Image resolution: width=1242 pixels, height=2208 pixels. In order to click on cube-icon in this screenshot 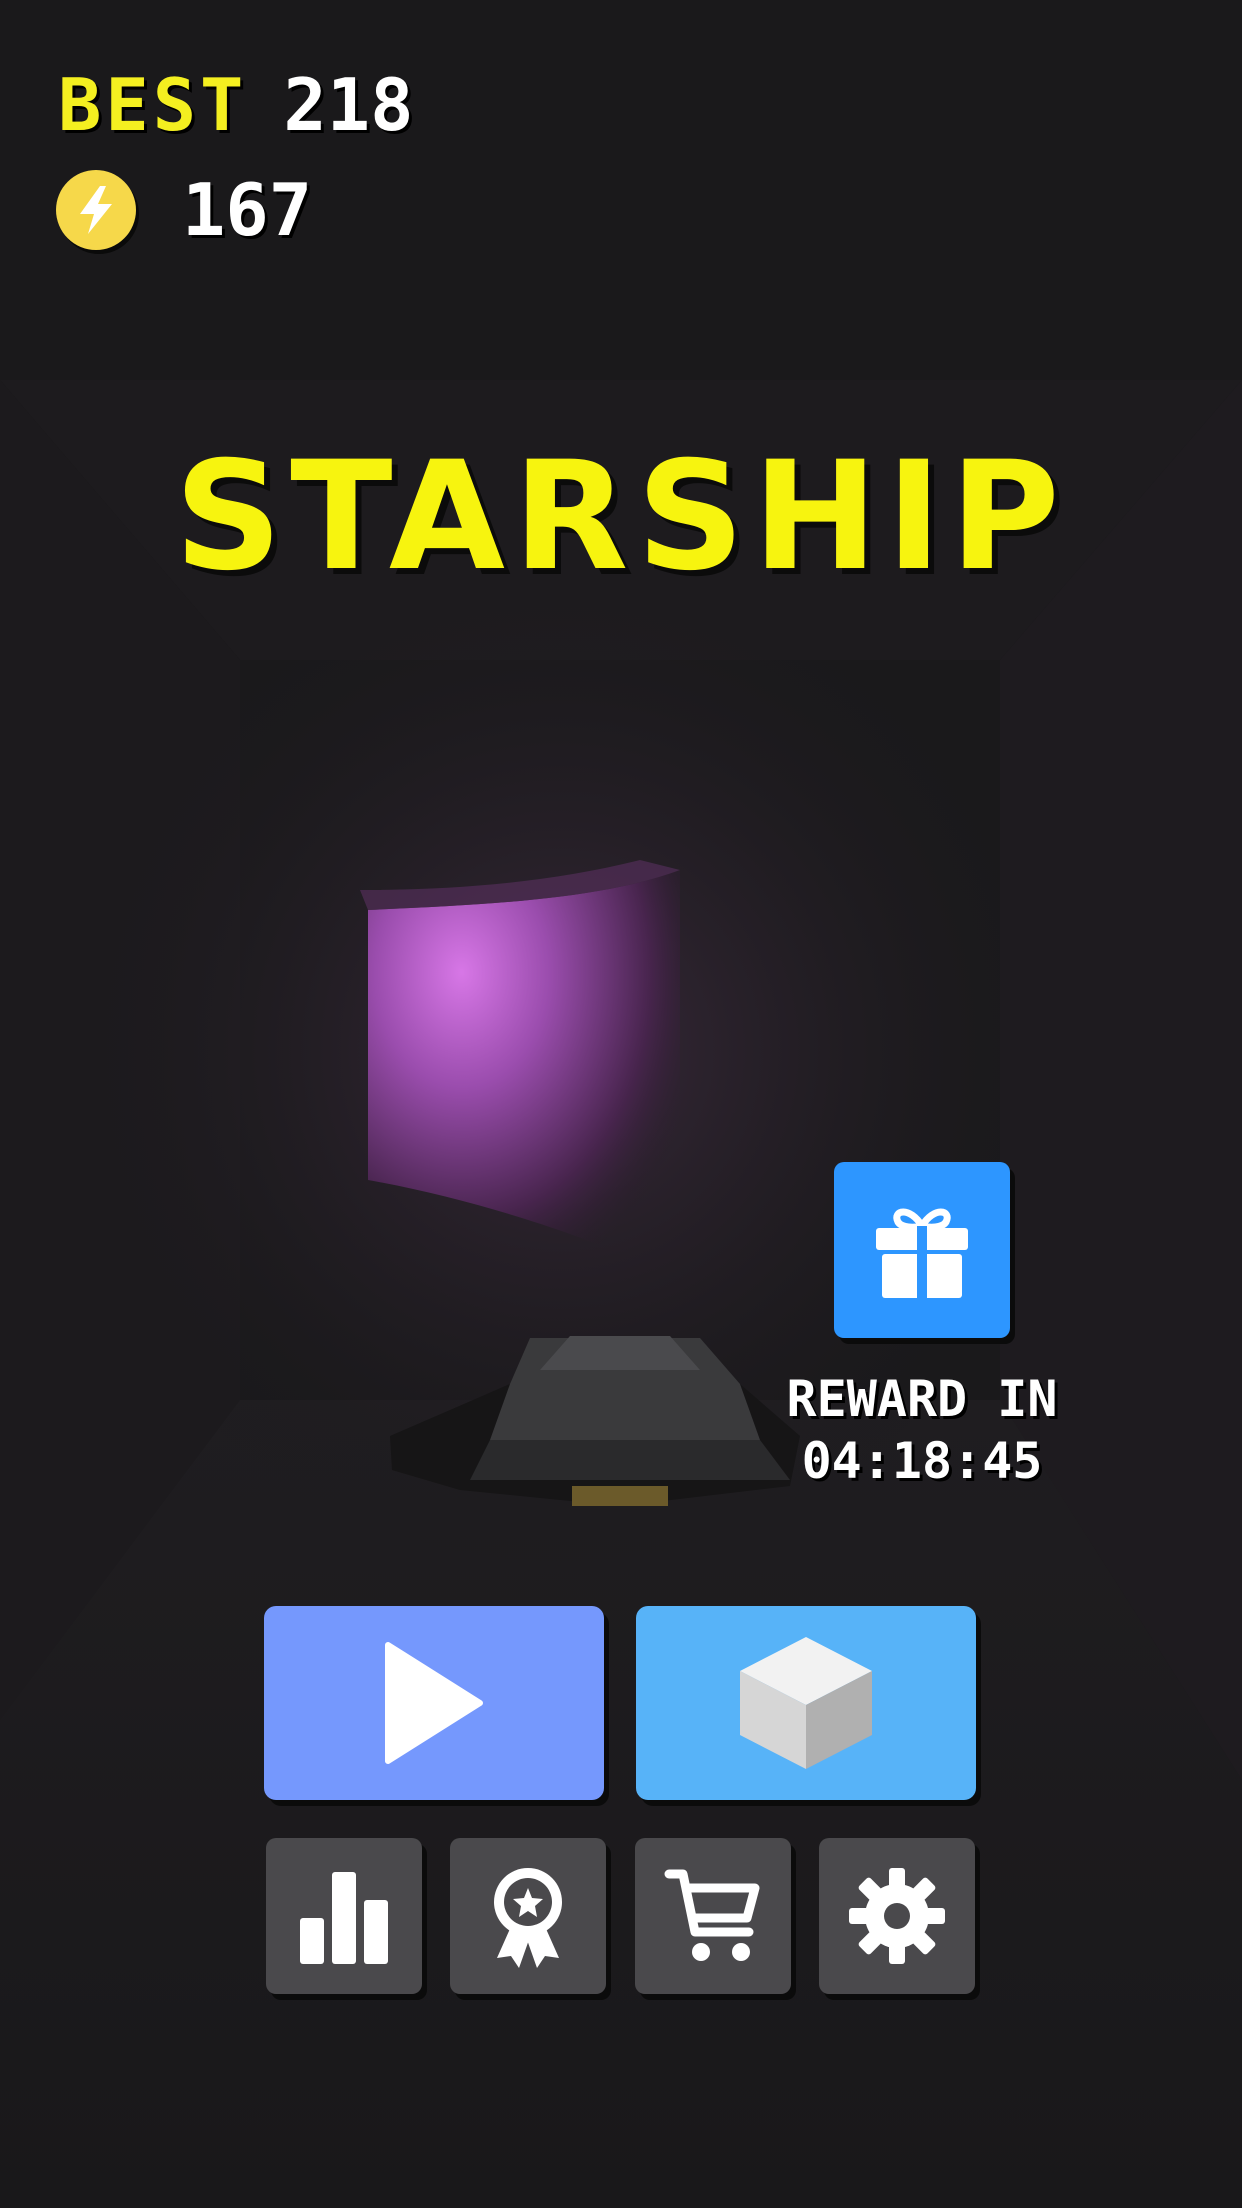, I will do `click(806, 1703)`.